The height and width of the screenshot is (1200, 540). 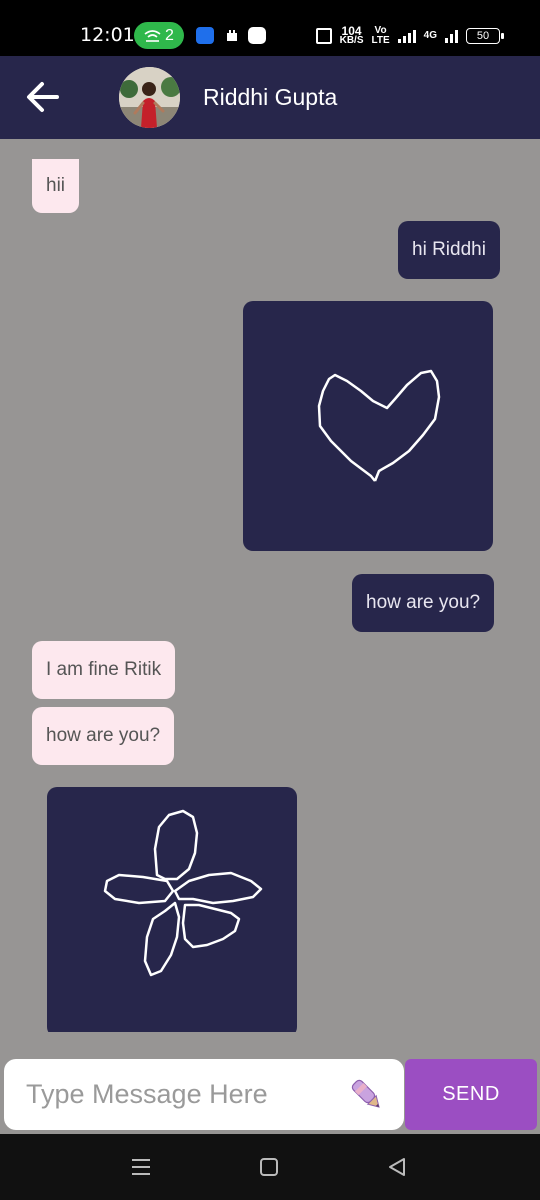 I want to click on back-button, so click(x=43, y=97).